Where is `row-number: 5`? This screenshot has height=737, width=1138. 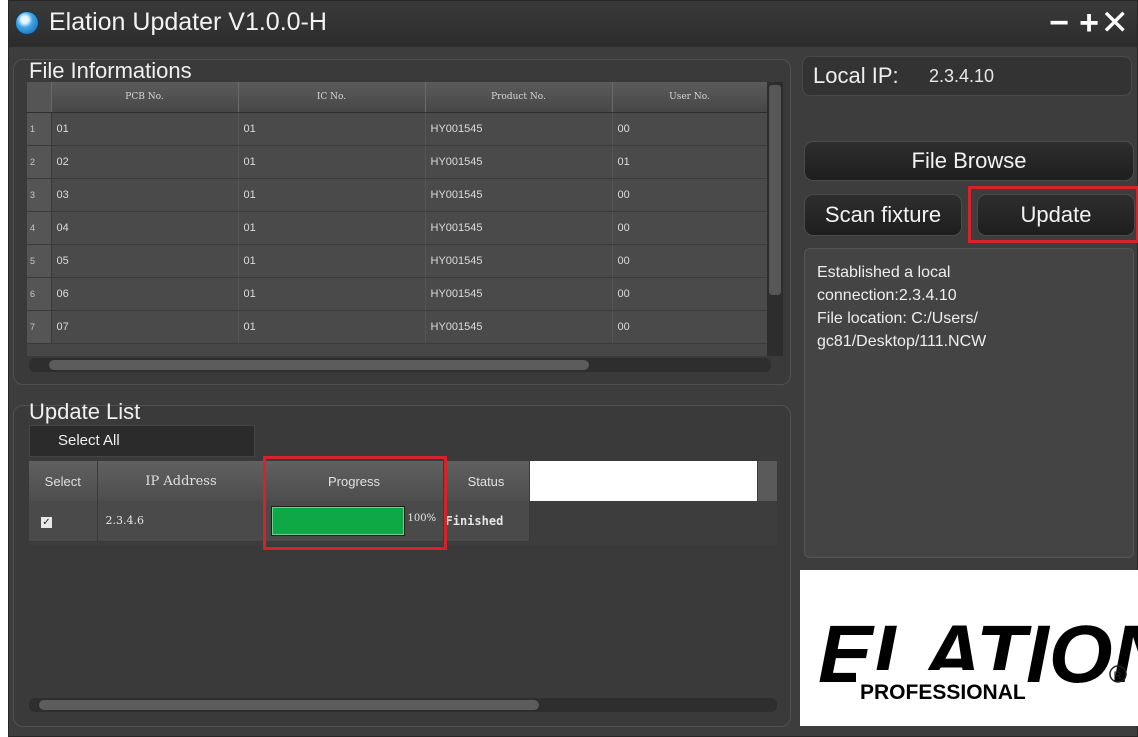
row-number: 5 is located at coordinates (39, 261).